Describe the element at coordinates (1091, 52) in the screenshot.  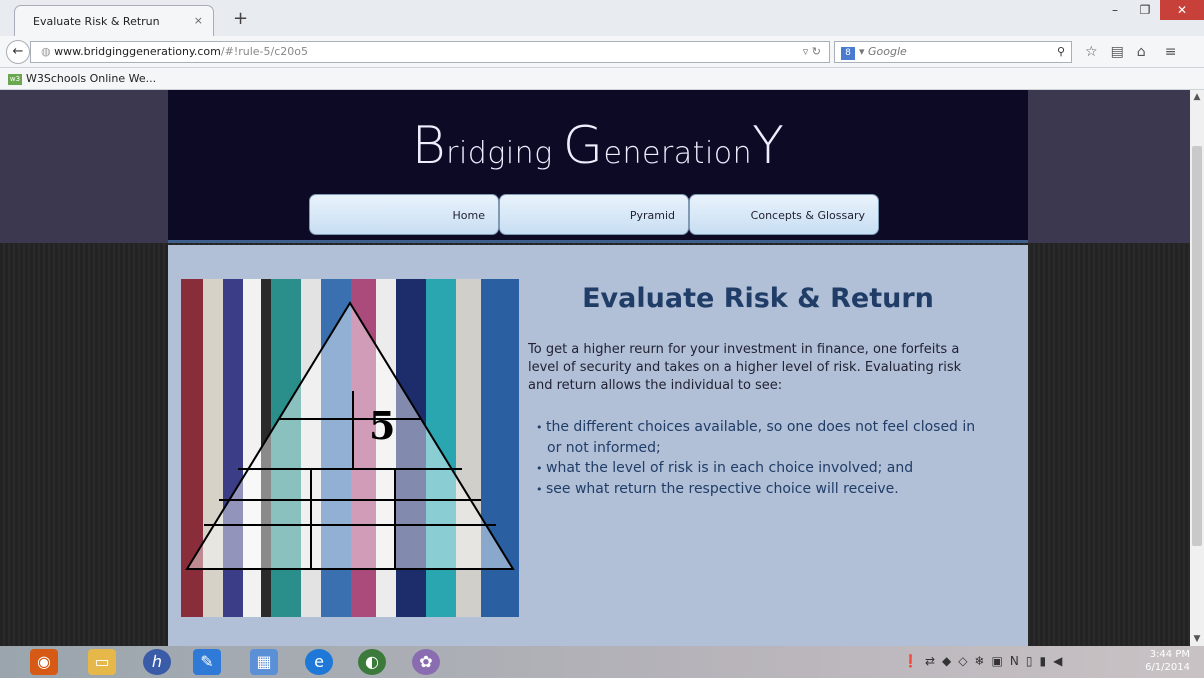
I see `bookmark-star-icon: ☆` at that location.